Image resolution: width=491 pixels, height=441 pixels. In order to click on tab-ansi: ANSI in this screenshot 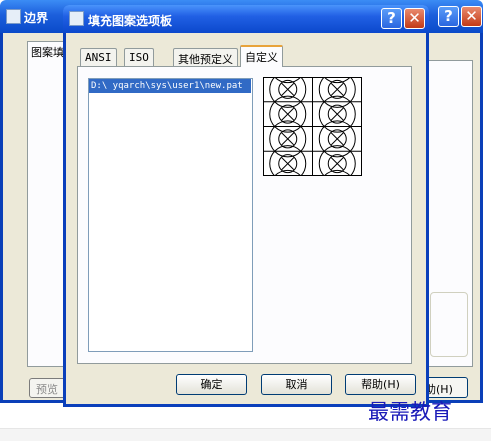, I will do `click(98, 57)`.